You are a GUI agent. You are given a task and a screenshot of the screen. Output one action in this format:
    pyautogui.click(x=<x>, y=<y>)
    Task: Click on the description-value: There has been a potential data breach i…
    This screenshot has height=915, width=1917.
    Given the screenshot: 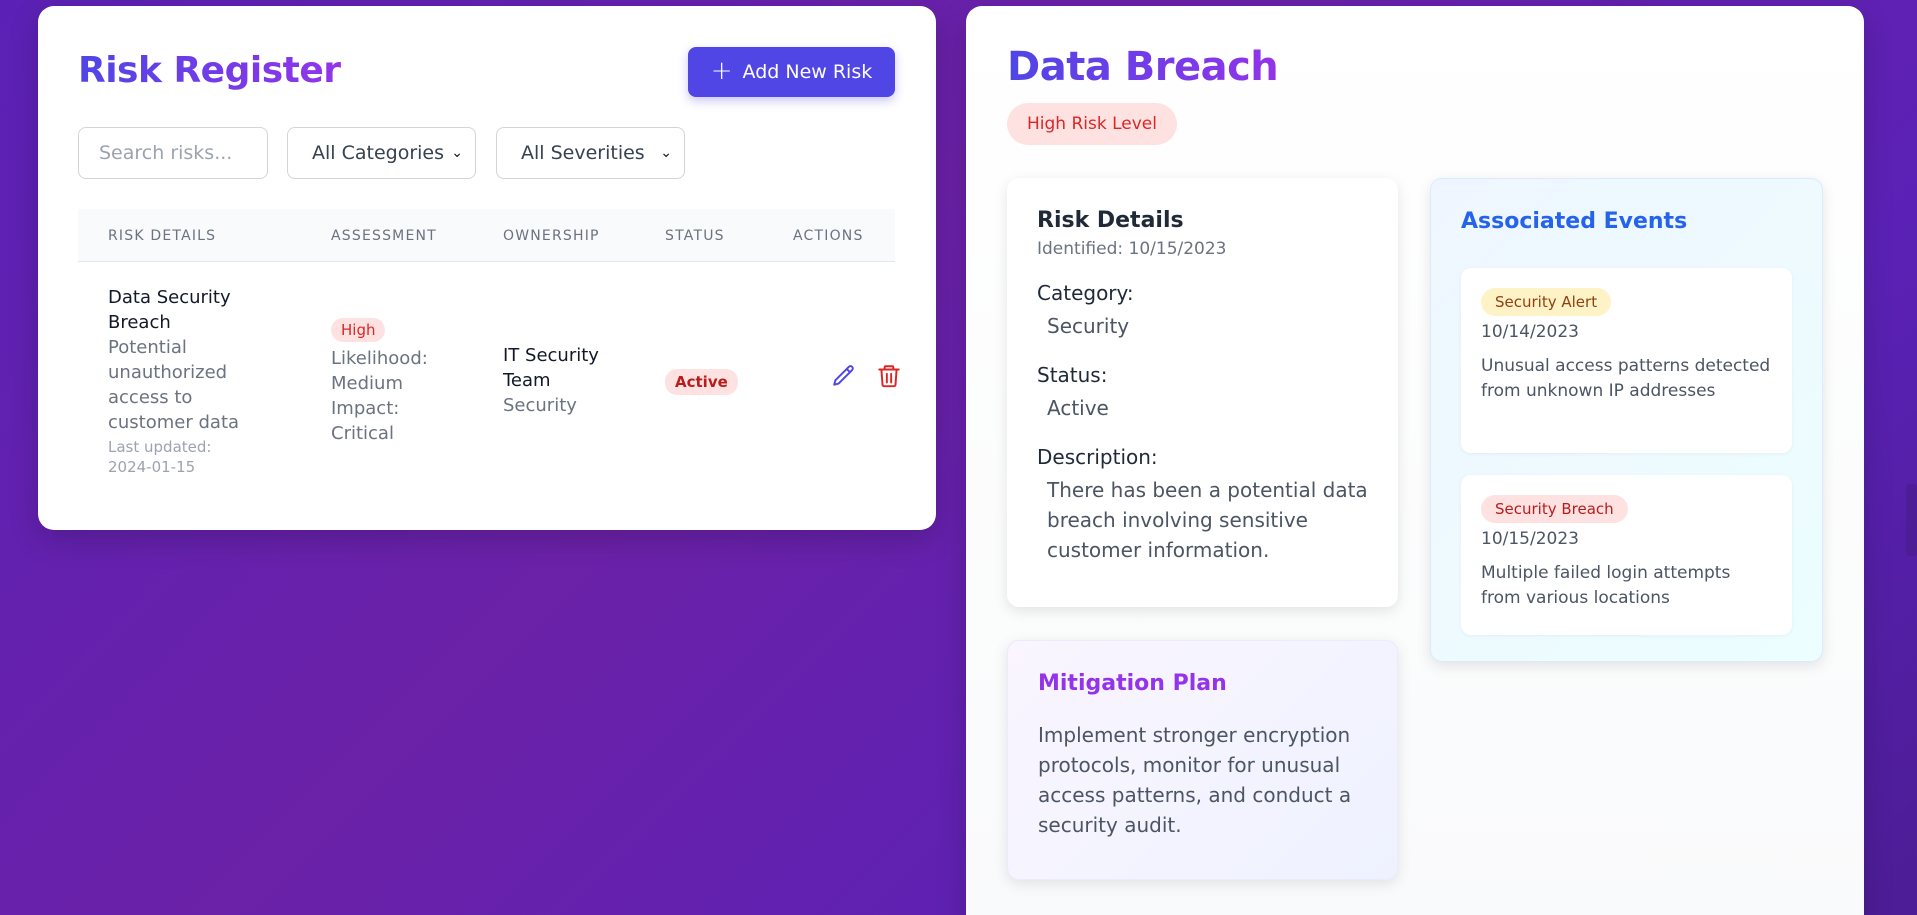 What is the action you would take?
    pyautogui.click(x=1207, y=520)
    